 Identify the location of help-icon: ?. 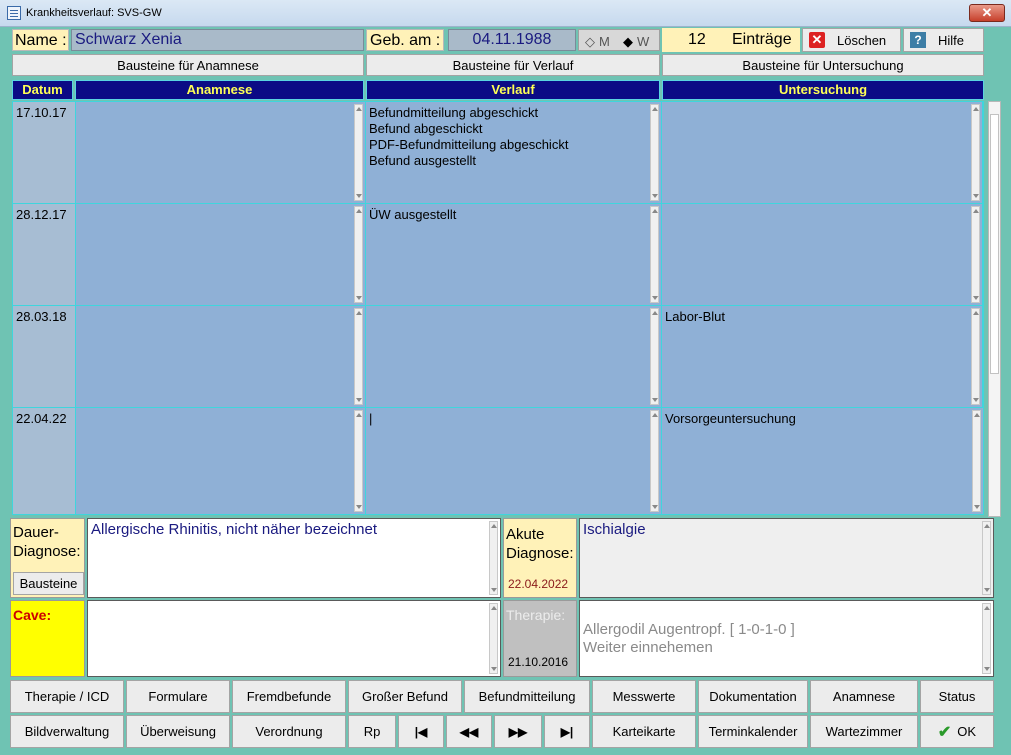
(918, 40).